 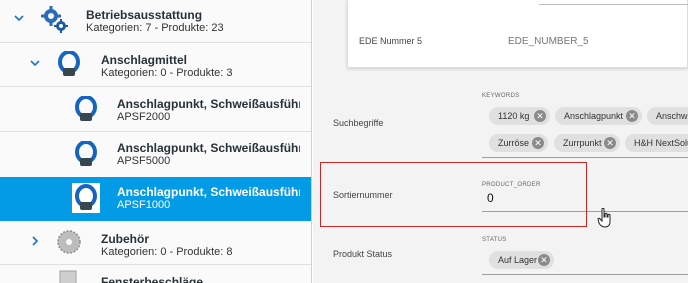 I want to click on window-fitting-icon, so click(x=68, y=276).